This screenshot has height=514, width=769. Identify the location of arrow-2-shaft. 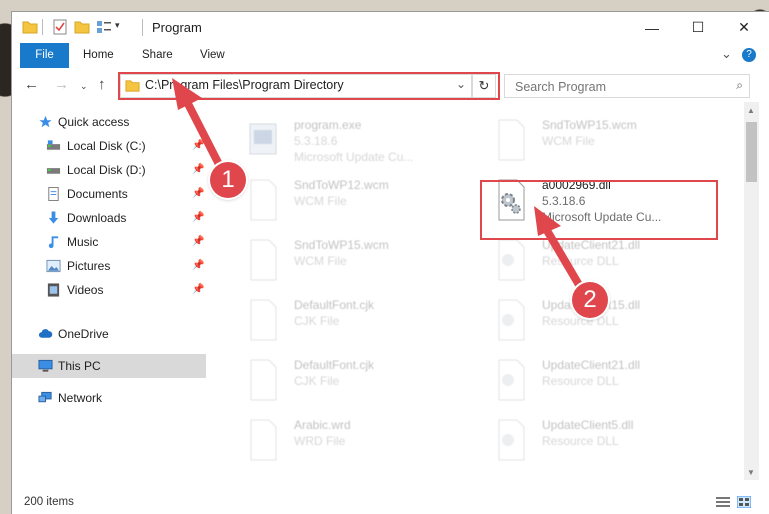
(562, 256).